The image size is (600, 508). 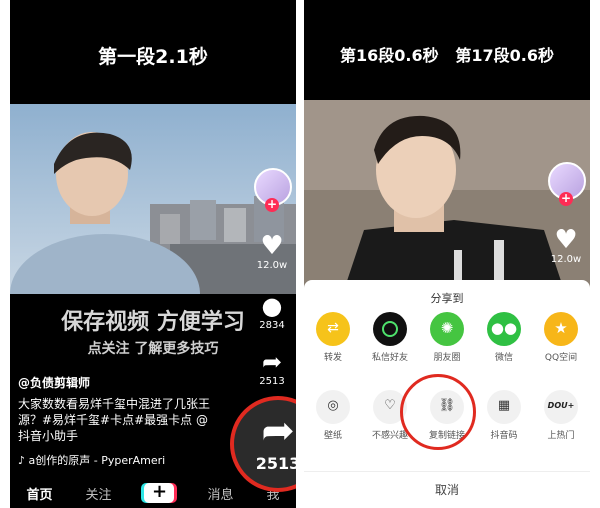 What do you see at coordinates (389, 358) in the screenshot?
I see `share-option-label: 私信好友` at bounding box center [389, 358].